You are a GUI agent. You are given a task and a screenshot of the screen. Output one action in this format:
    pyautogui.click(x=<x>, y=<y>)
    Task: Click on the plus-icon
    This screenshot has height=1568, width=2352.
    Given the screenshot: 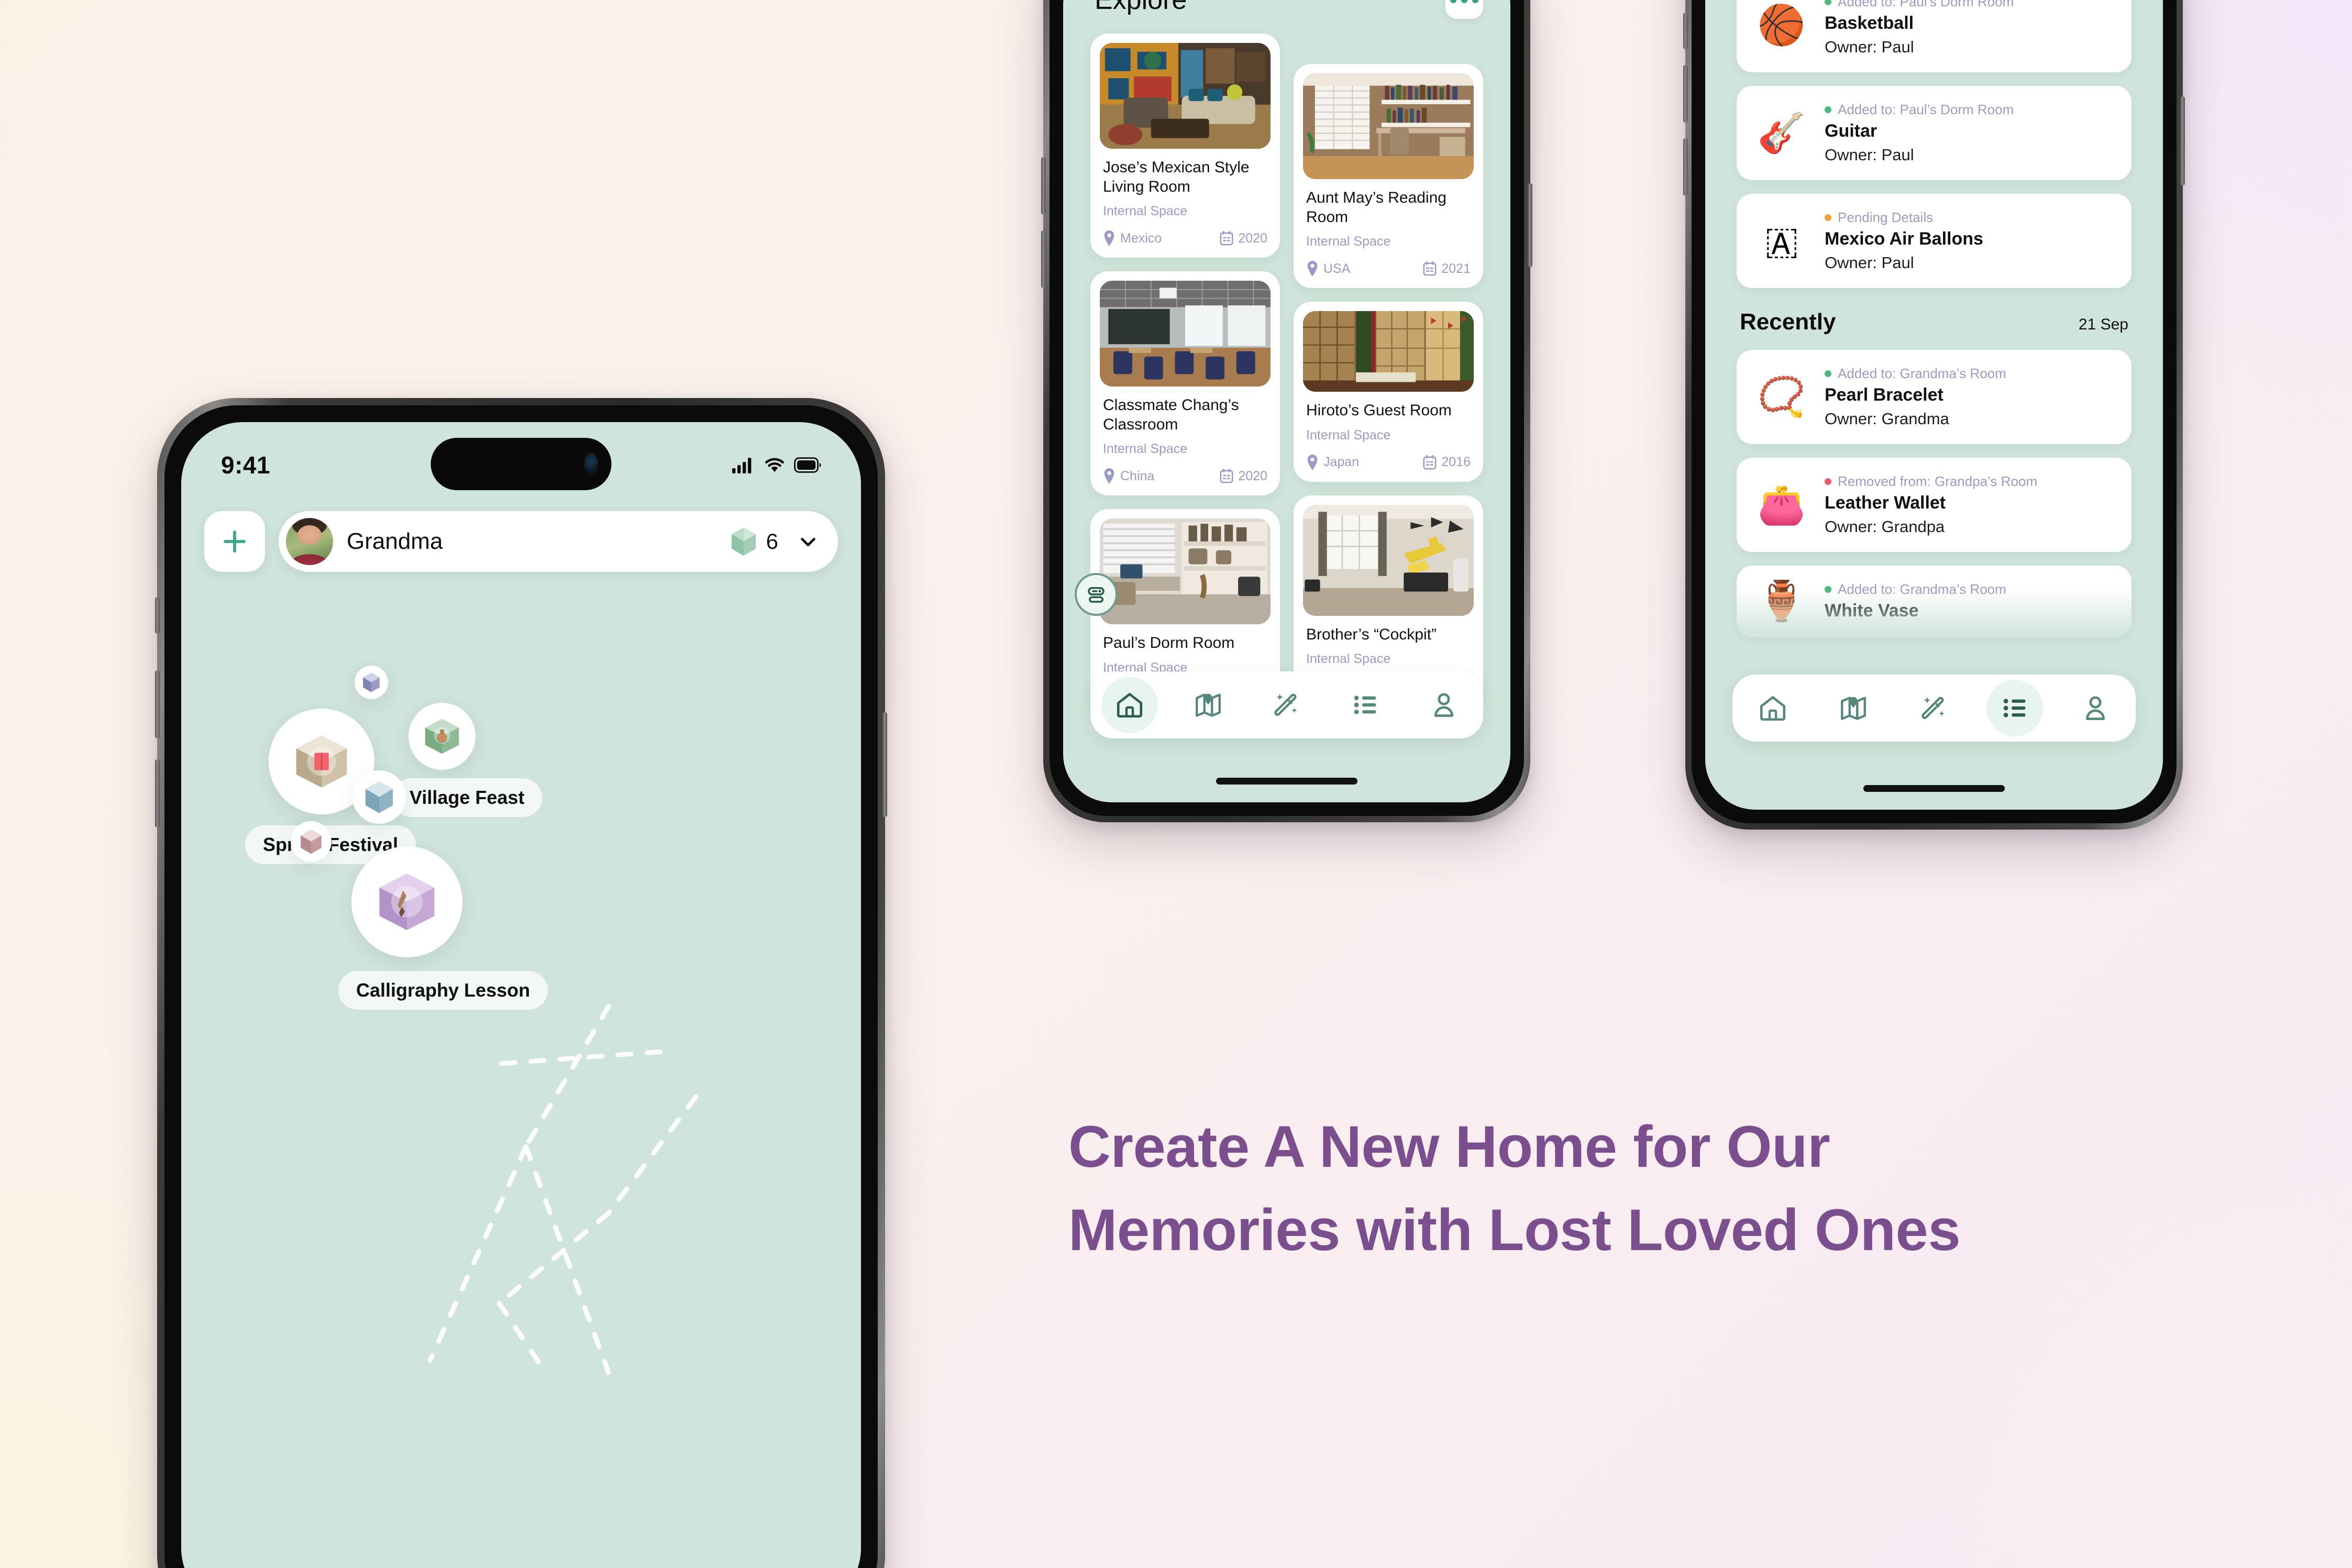 What is the action you would take?
    pyautogui.click(x=235, y=542)
    